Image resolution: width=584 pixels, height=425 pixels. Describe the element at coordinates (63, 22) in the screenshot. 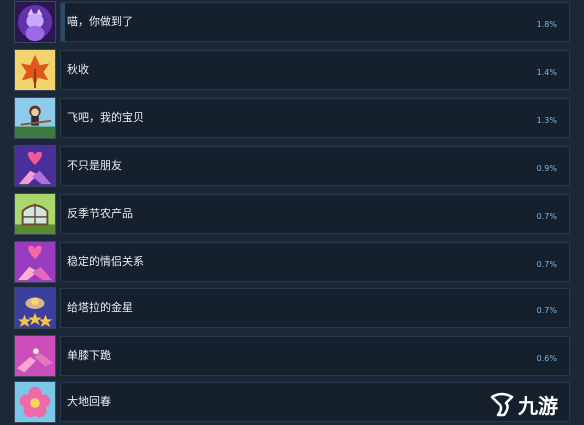

I see `progress-fill` at that location.